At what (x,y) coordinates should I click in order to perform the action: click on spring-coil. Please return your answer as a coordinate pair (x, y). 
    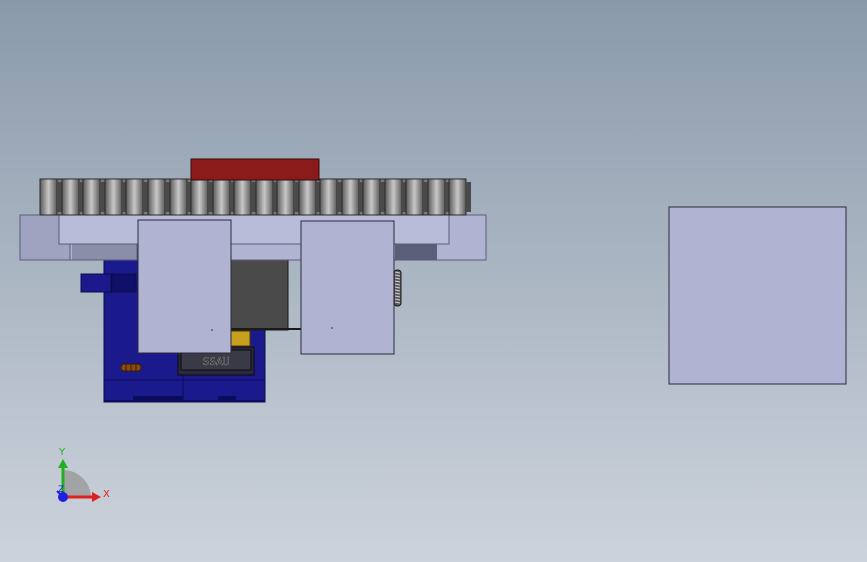
    Looking at the image, I should click on (397, 288).